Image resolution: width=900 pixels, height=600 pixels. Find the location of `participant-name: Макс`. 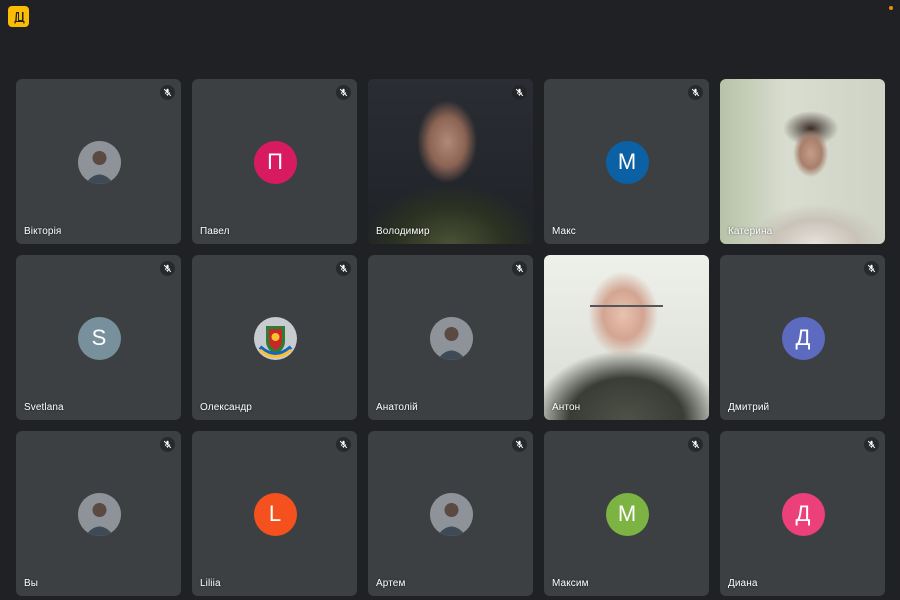

participant-name: Макс is located at coordinates (564, 231).